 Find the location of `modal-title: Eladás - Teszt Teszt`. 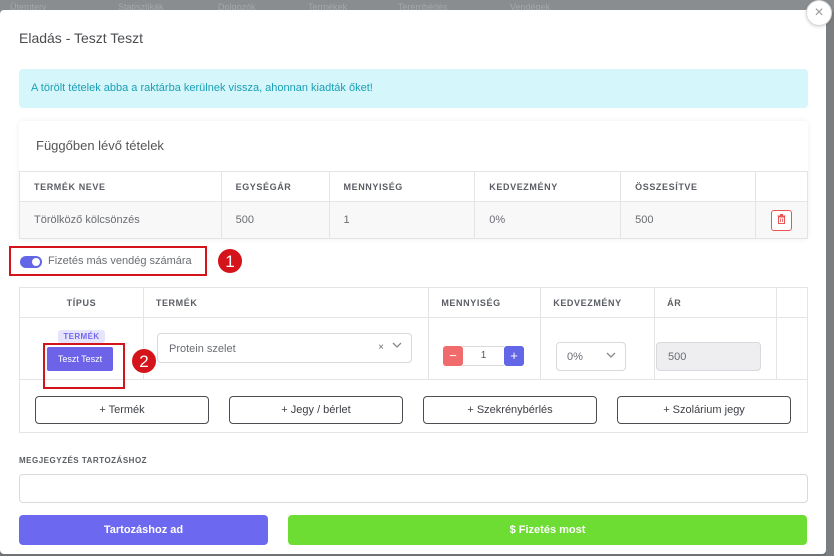

modal-title: Eladás - Teszt Teszt is located at coordinates (81, 38).